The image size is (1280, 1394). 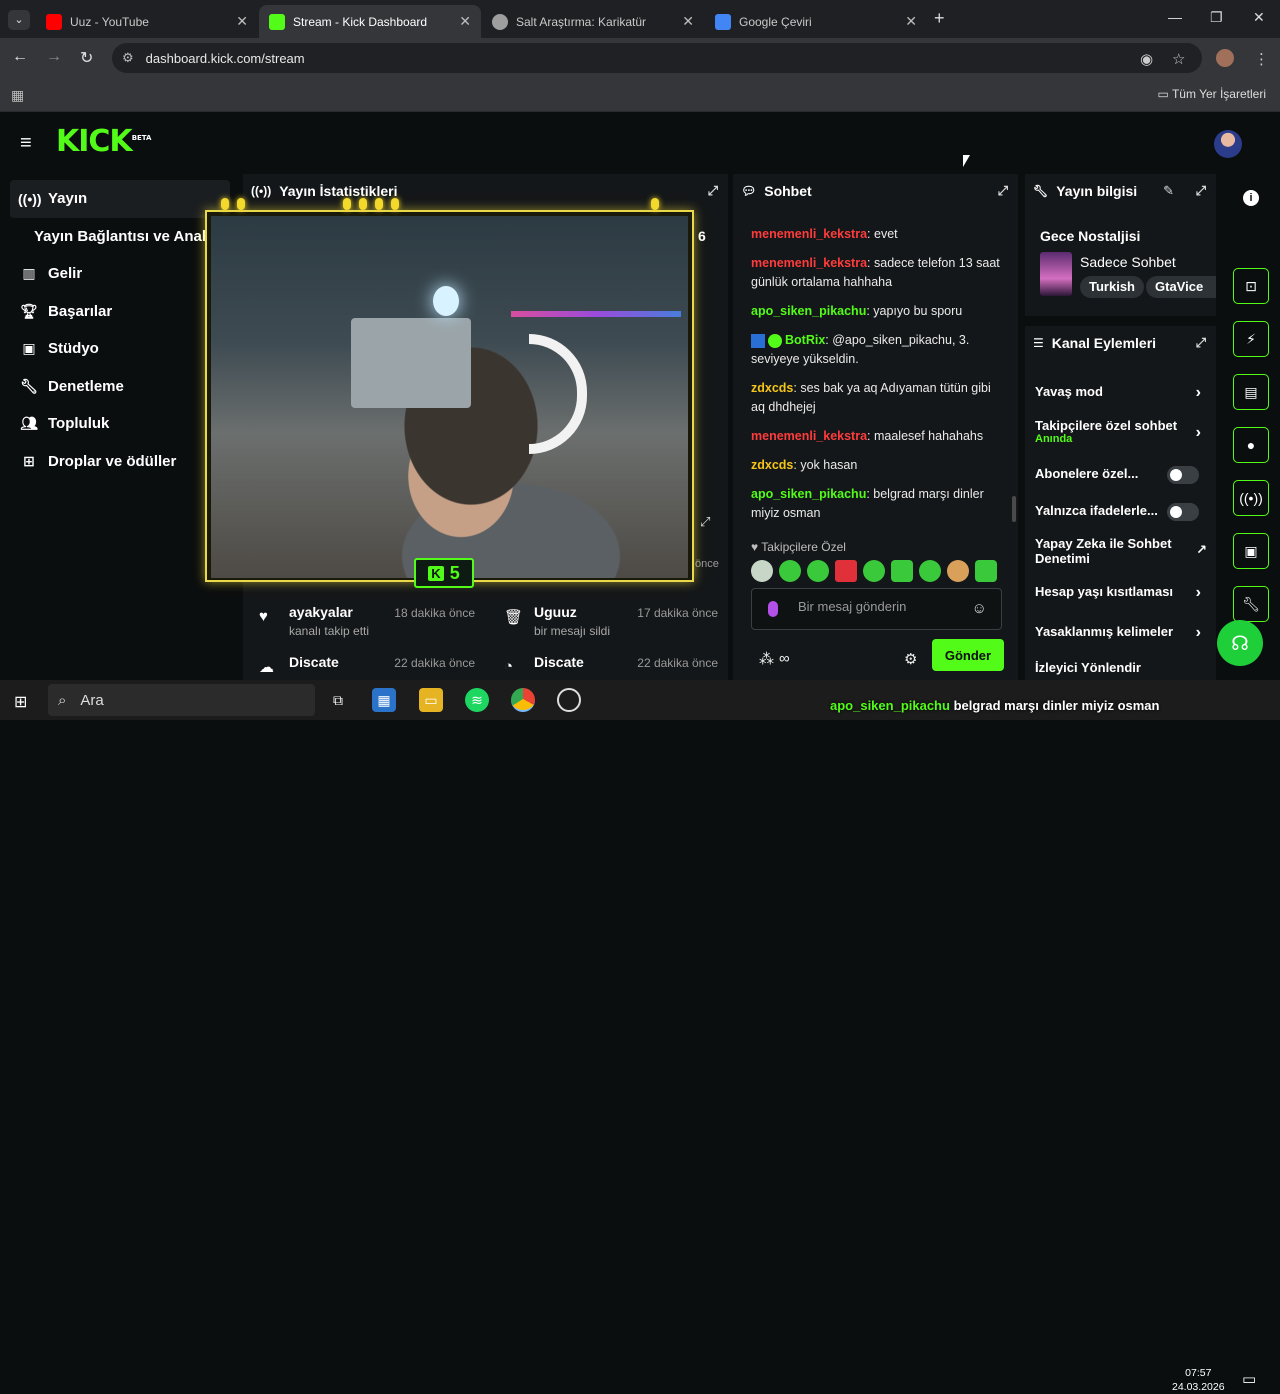 What do you see at coordinates (514, 617) in the screenshot?
I see `trash-icon: 🗑︎` at bounding box center [514, 617].